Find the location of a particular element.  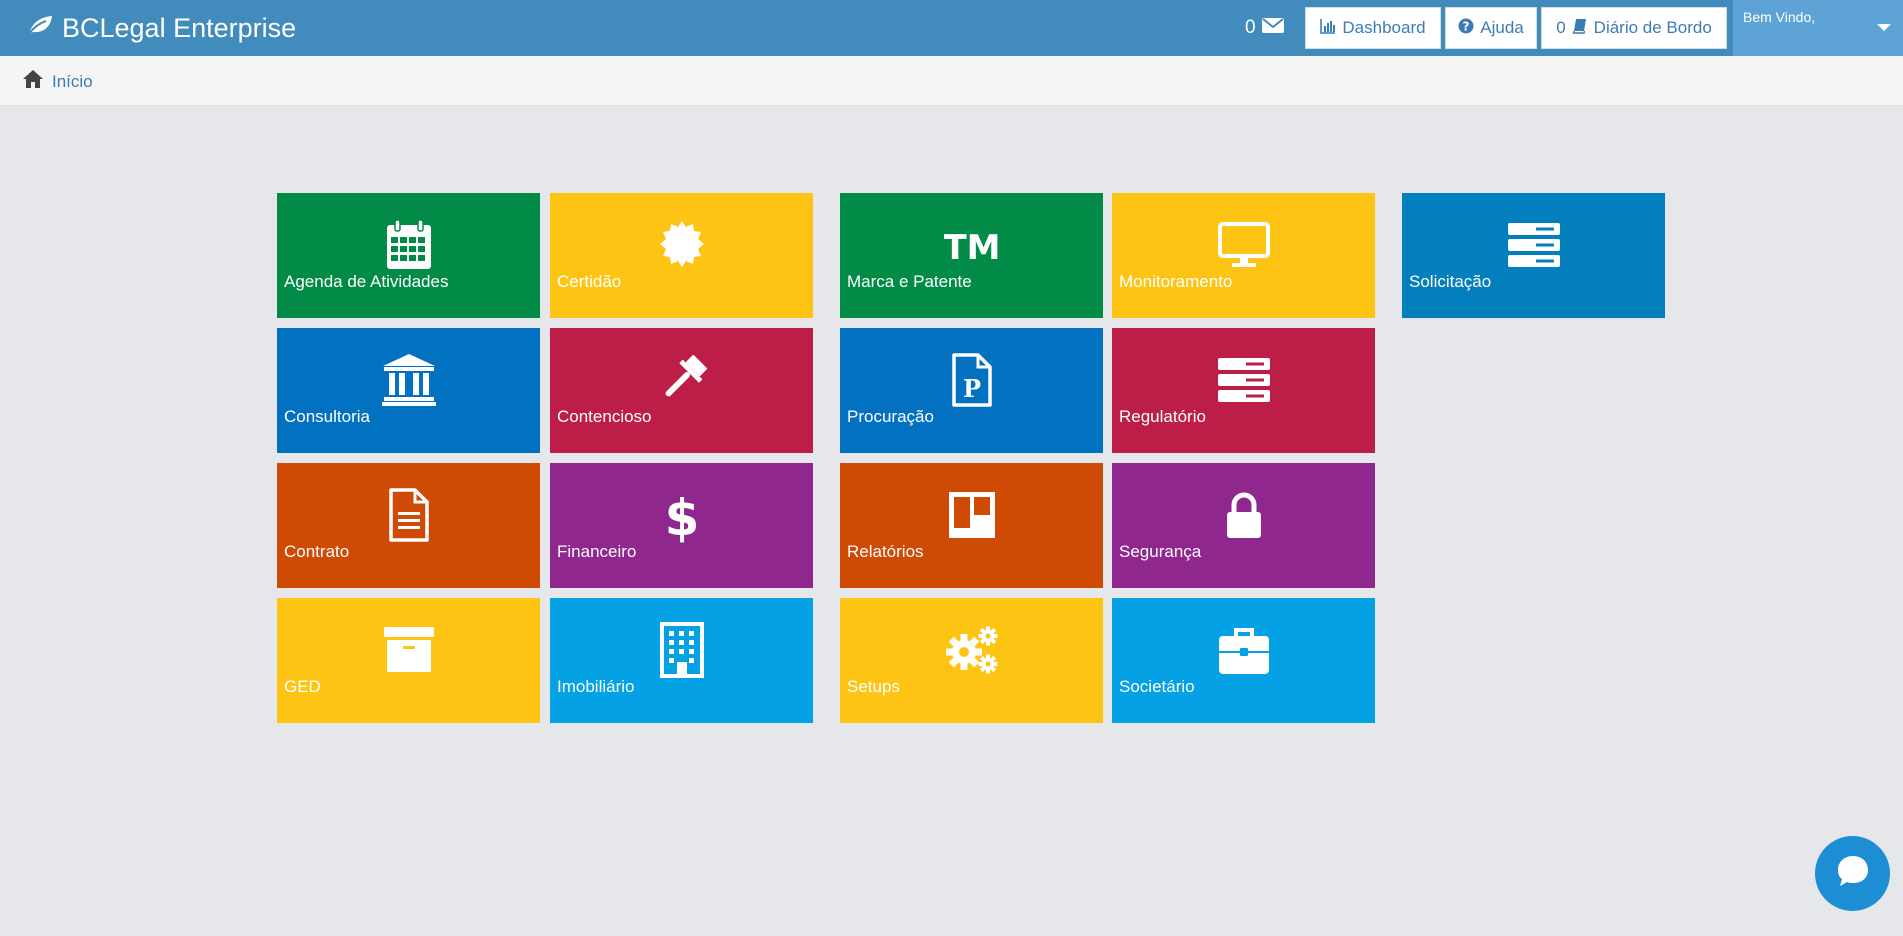

briefcase-icon is located at coordinates (1244, 650).